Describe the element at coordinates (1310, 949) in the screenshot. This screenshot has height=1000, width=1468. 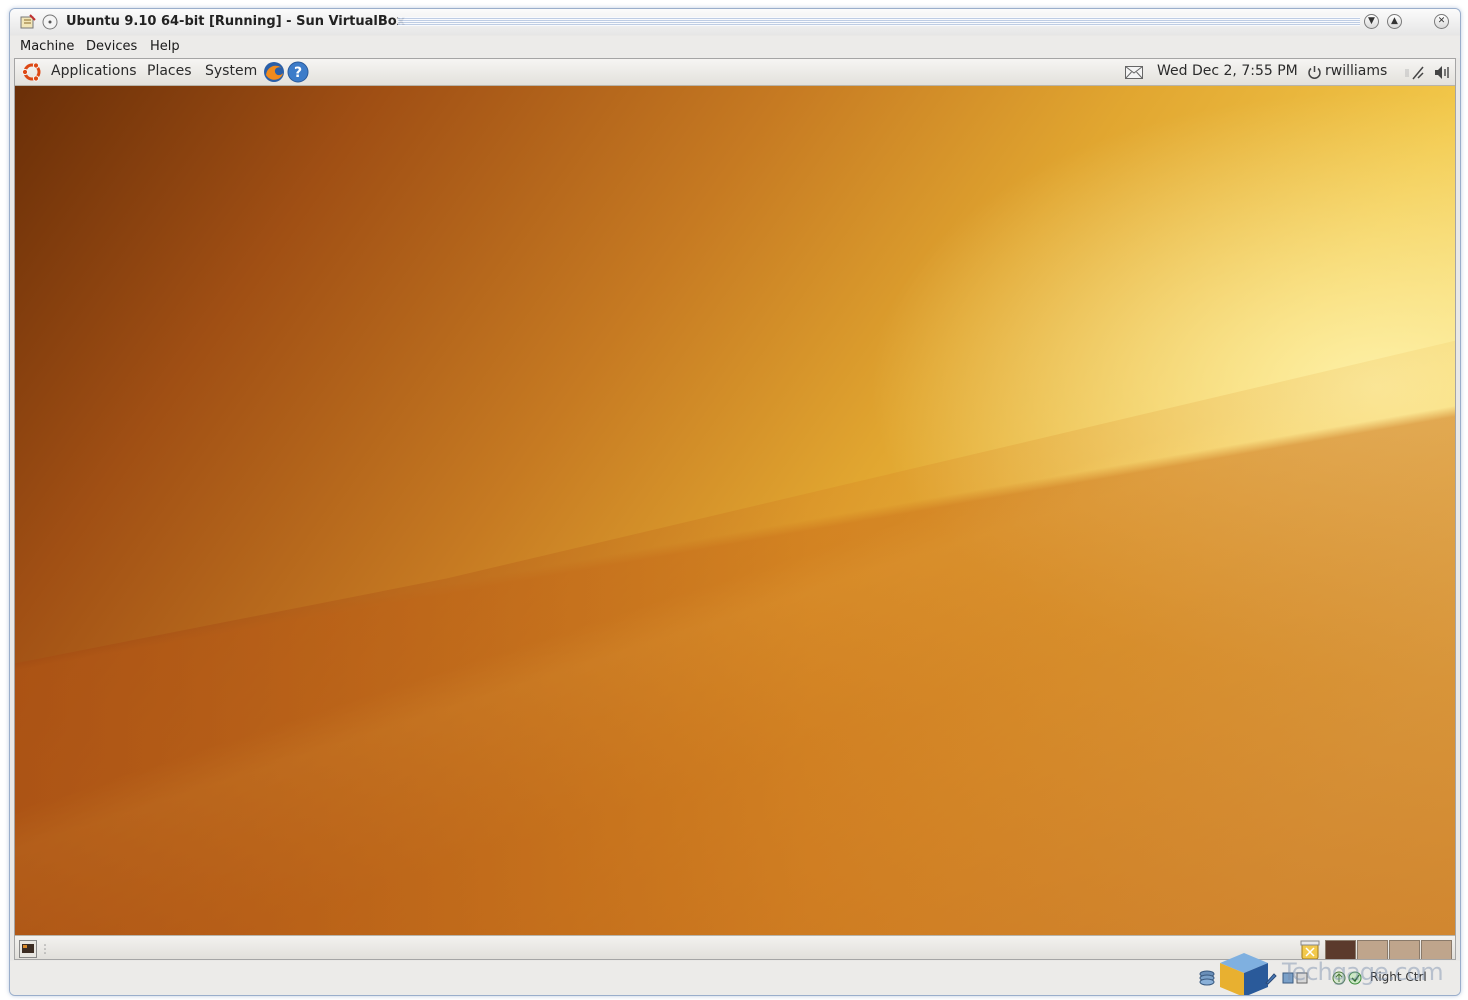
I see `trash-icon` at that location.